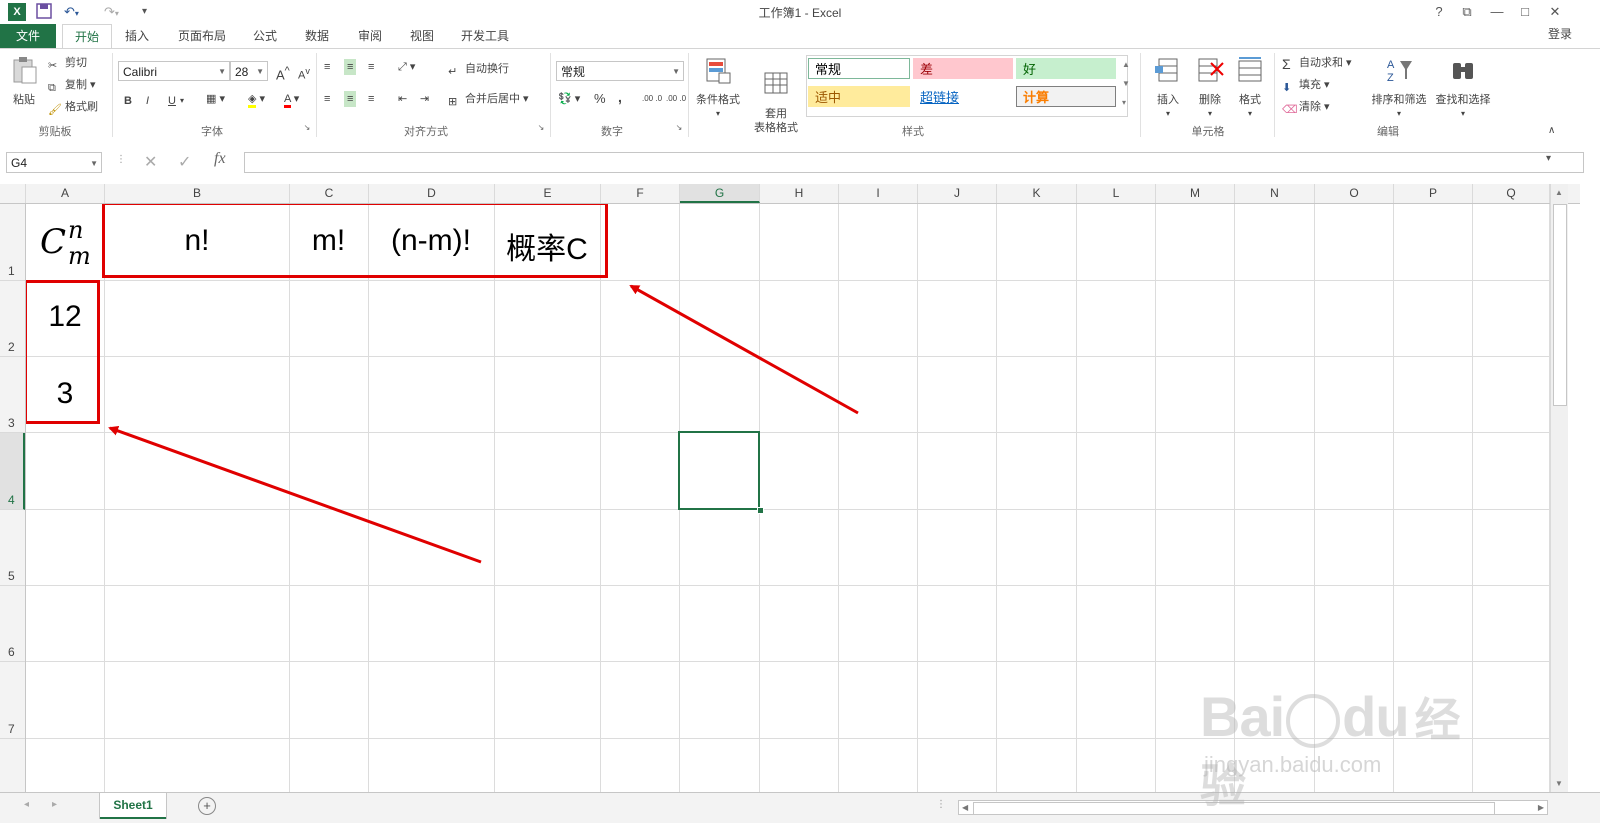 This screenshot has height=838, width=1600. Describe the element at coordinates (1168, 88) in the screenshot. I see `insert-cells-button: 插入 ▾` at that location.